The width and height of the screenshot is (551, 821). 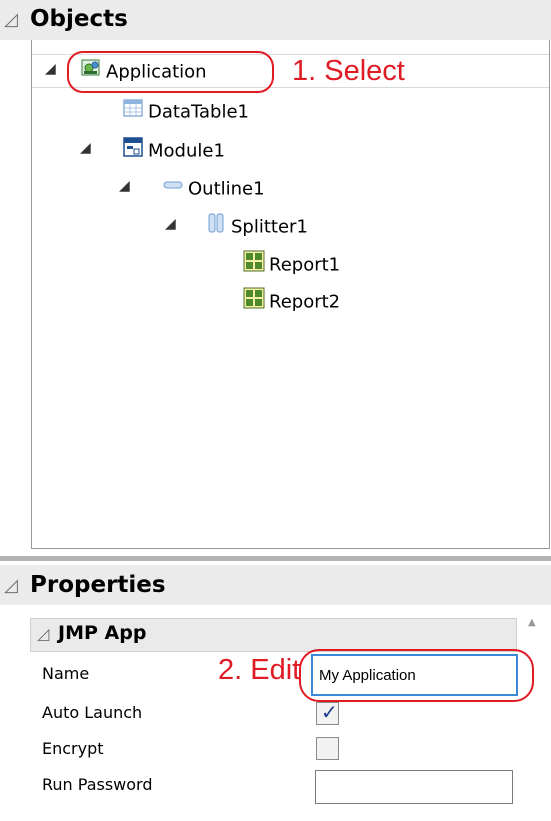 I want to click on tree-node-label: DataTable1, so click(x=198, y=112).